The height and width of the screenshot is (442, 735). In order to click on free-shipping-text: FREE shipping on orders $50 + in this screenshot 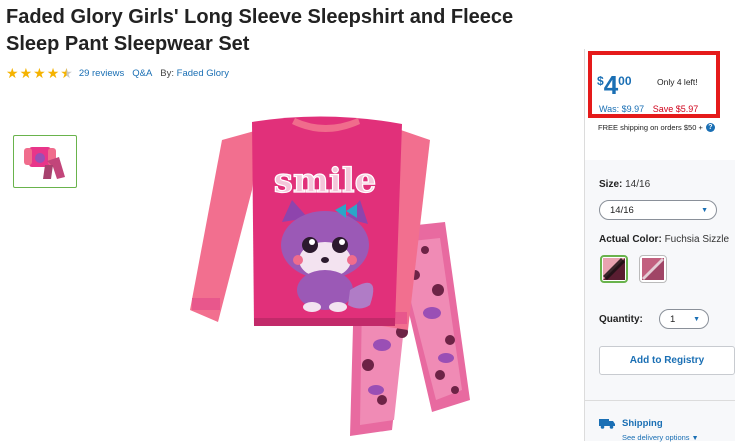, I will do `click(650, 127)`.